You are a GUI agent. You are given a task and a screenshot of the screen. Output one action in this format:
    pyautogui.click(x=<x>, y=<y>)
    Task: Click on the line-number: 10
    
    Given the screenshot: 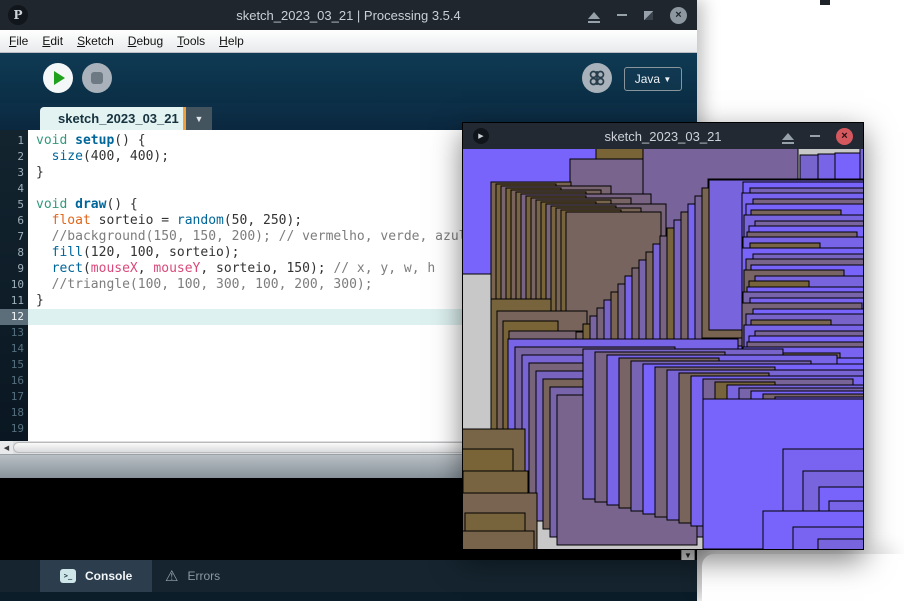 What is the action you would take?
    pyautogui.click(x=17, y=284)
    